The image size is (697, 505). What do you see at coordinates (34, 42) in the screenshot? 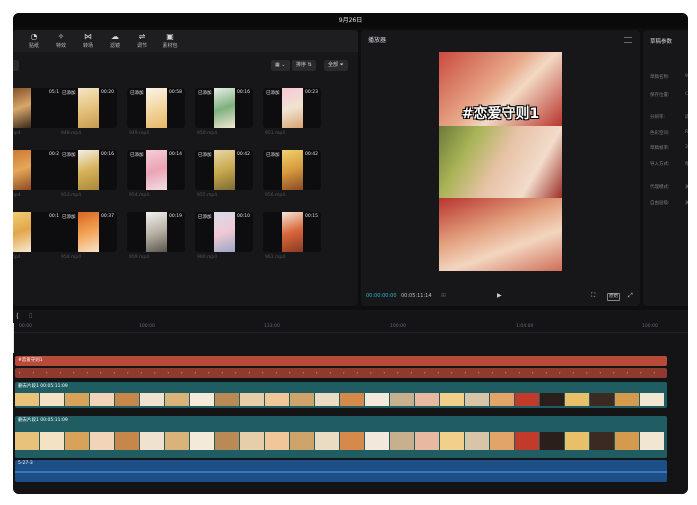
I see `tab-sticker: ◔ 贴纸` at bounding box center [34, 42].